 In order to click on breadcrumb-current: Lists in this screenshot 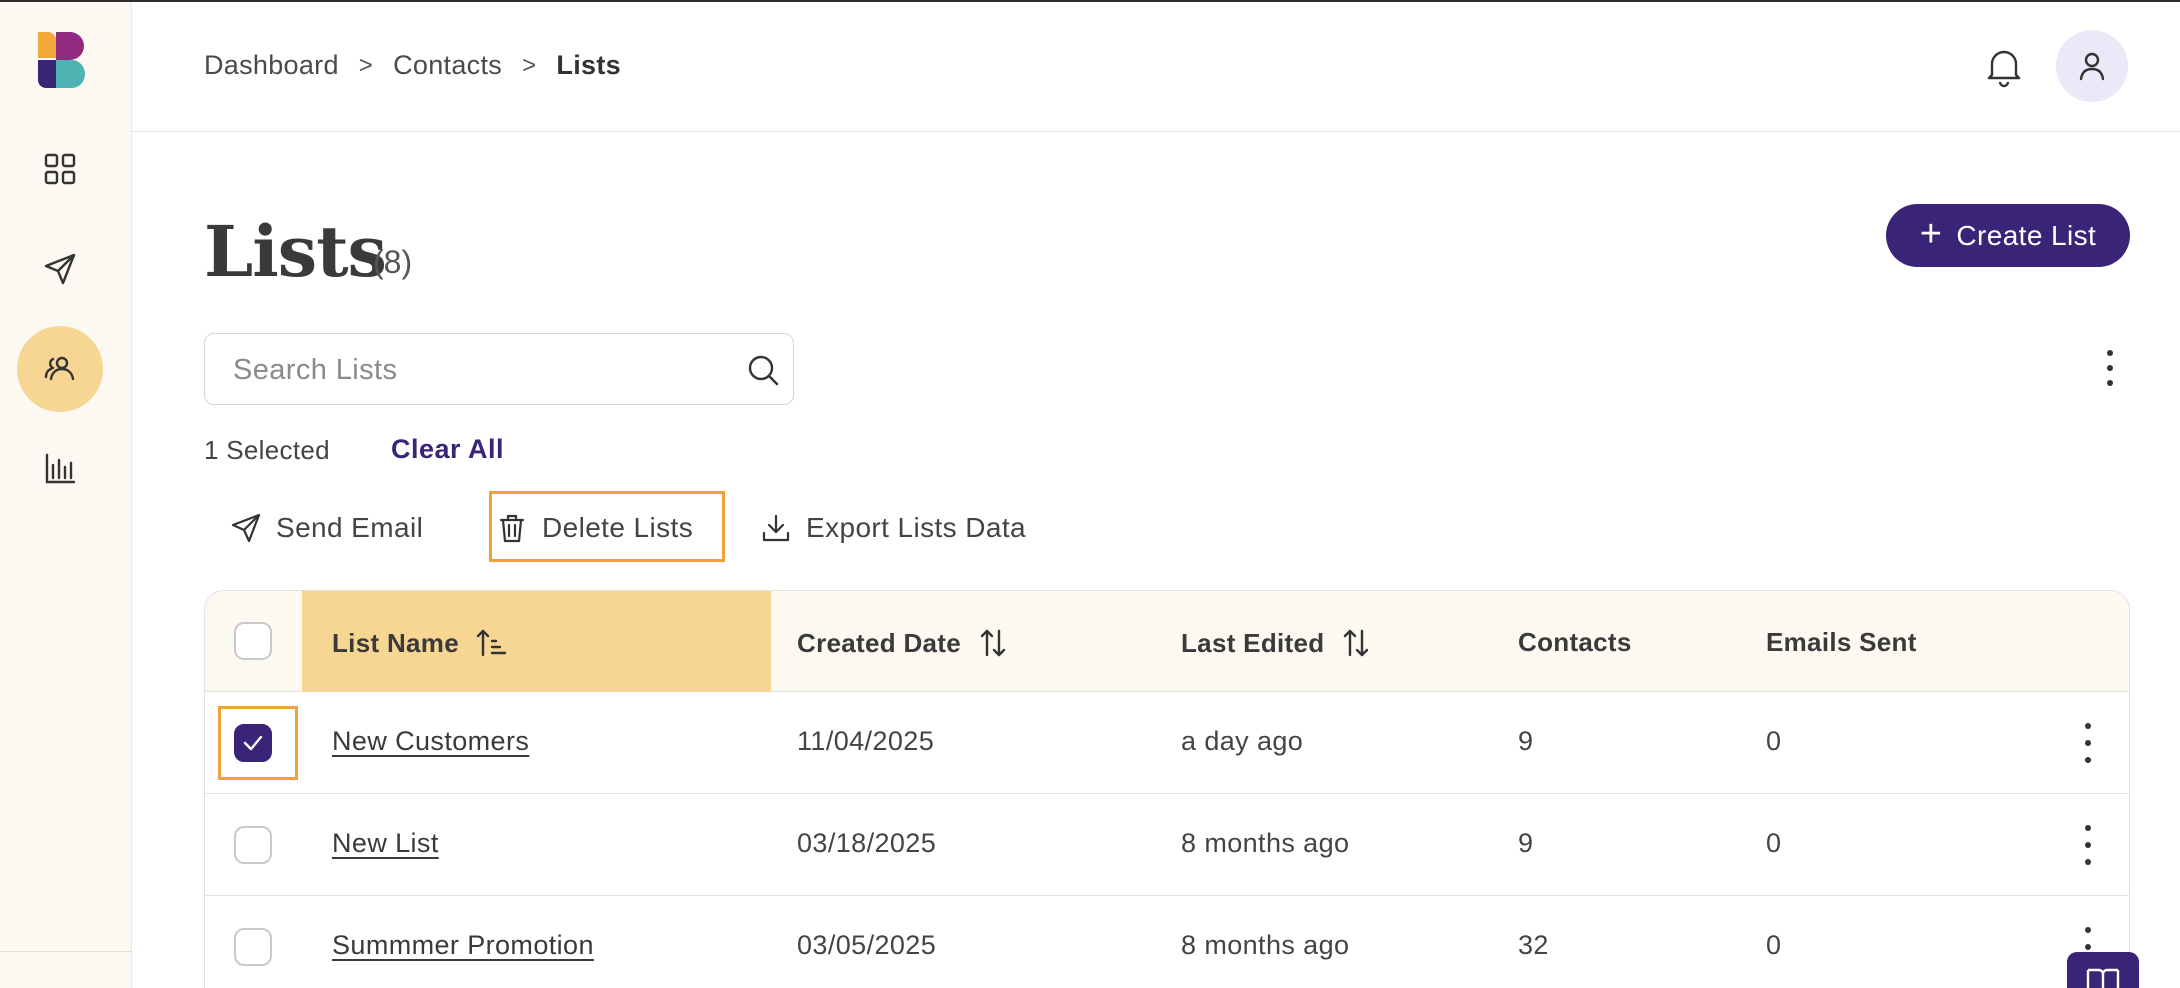, I will do `click(588, 65)`.